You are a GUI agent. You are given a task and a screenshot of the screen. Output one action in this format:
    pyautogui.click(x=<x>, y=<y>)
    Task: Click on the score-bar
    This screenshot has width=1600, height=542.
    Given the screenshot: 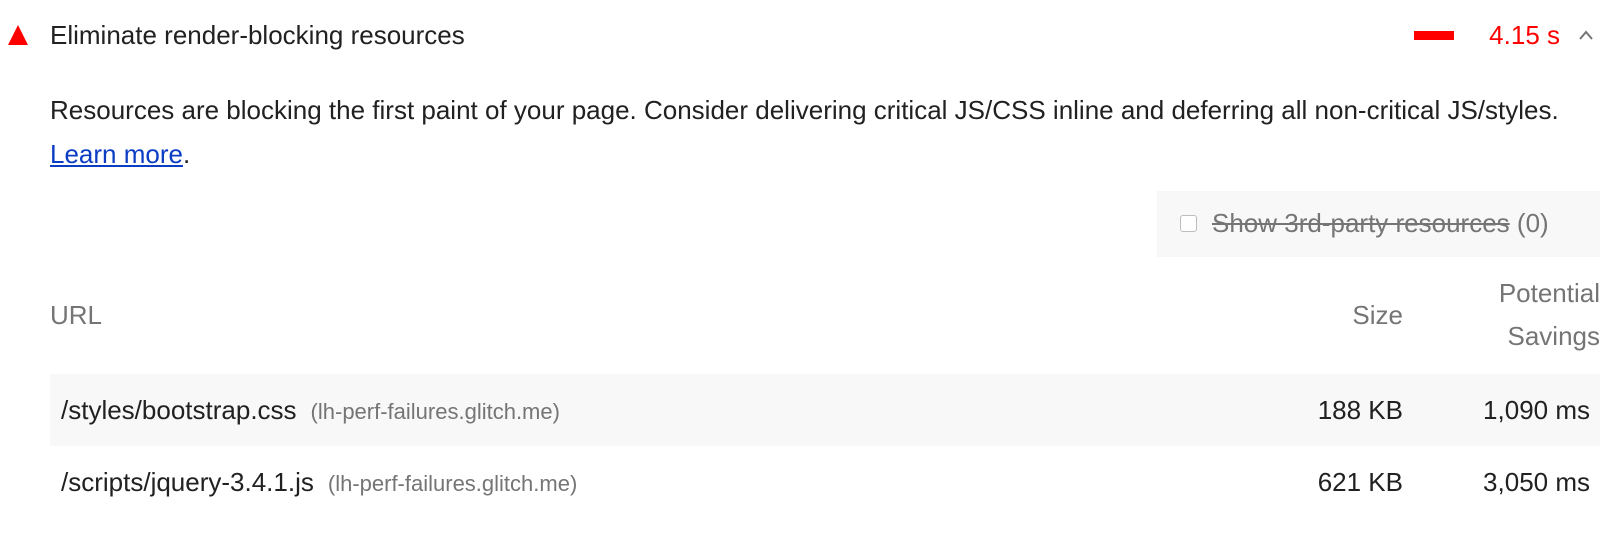 What is the action you would take?
    pyautogui.click(x=1434, y=35)
    